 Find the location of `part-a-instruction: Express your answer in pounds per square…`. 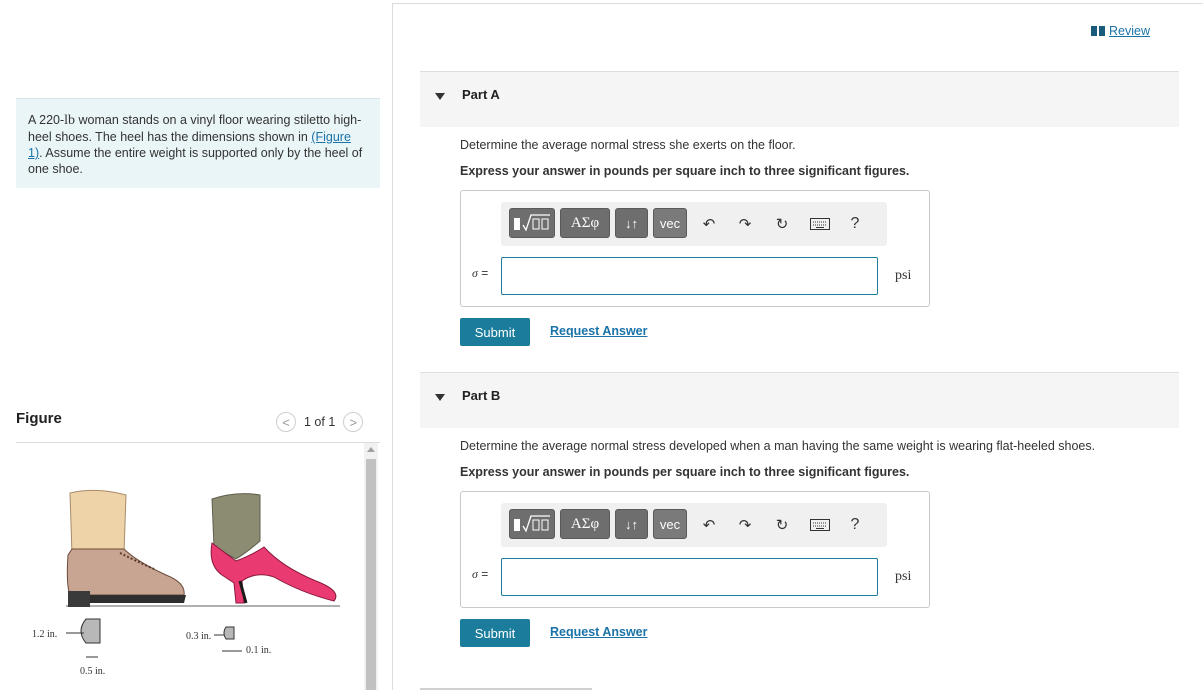

part-a-instruction: Express your answer in pounds per square… is located at coordinates (685, 171).